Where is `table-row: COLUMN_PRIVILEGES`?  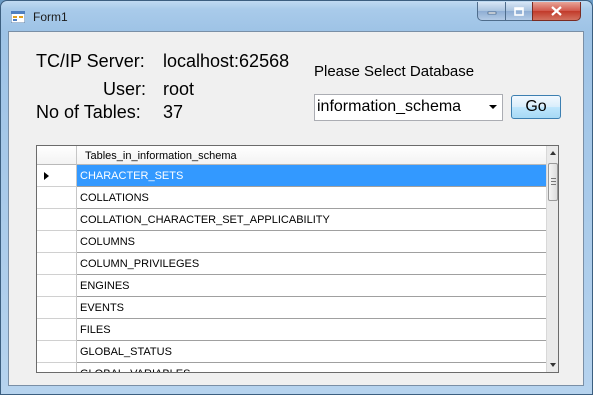
table-row: COLUMN_PRIVILEGES is located at coordinates (291, 264).